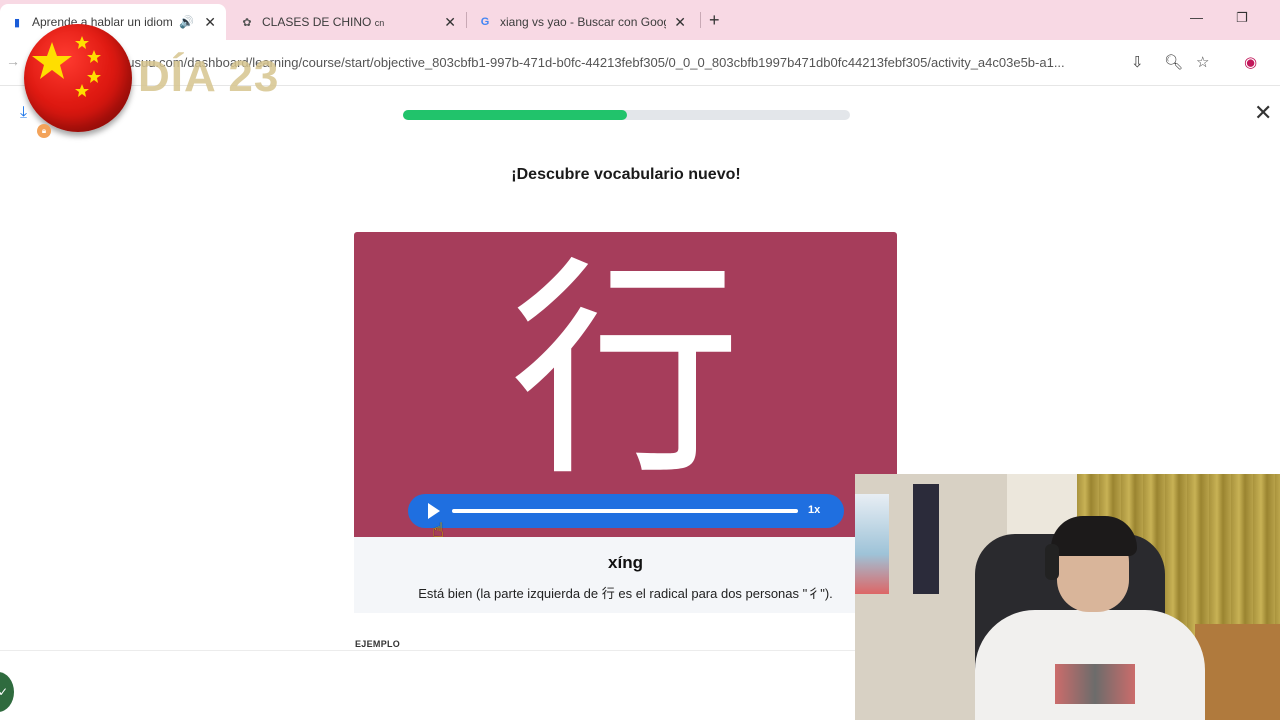 This screenshot has height=720, width=1280. What do you see at coordinates (1137, 62) in the screenshot?
I see `install-app-icon: ⇩` at bounding box center [1137, 62].